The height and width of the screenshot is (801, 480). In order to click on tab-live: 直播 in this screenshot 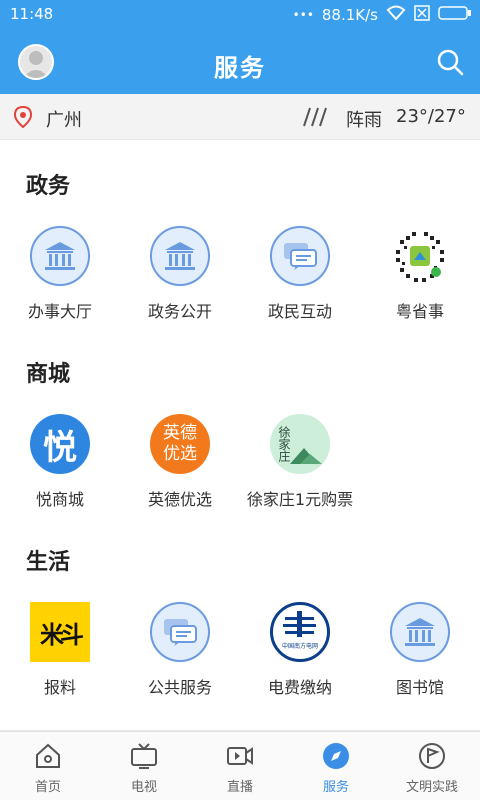, I will do `click(240, 766)`.